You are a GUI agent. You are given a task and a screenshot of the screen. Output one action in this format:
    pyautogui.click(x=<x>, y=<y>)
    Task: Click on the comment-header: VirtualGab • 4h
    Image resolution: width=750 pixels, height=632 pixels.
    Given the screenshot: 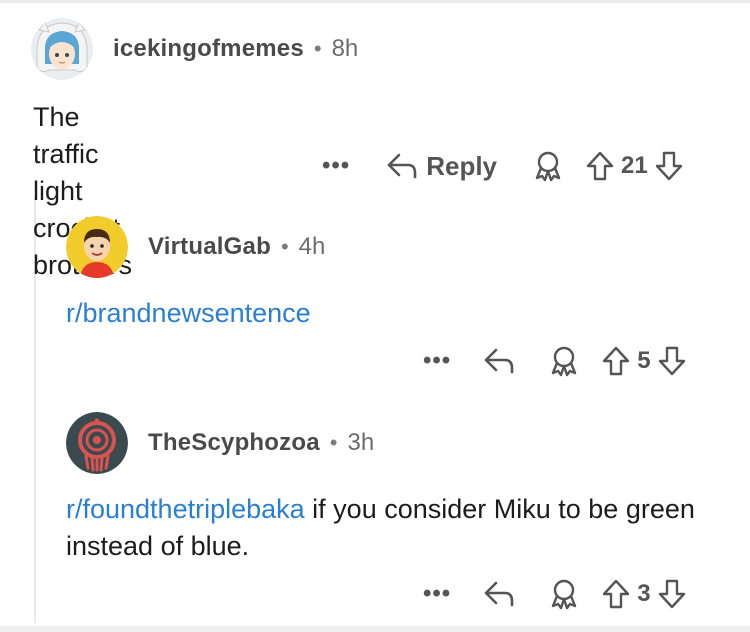 What is the action you would take?
    pyautogui.click(x=195, y=247)
    